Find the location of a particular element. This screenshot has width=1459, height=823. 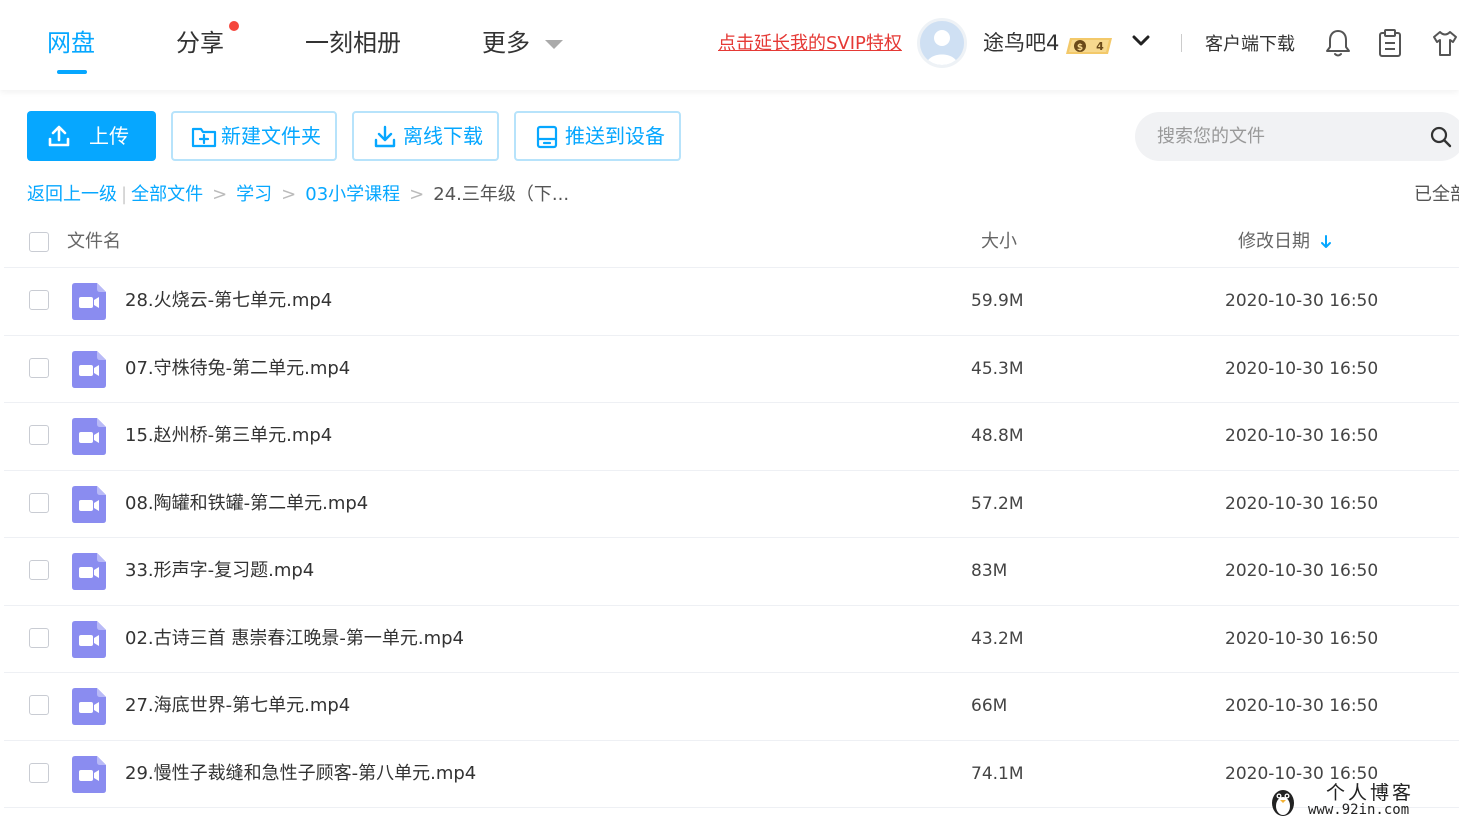

offline-download-button: 离线下载 is located at coordinates (425, 136).